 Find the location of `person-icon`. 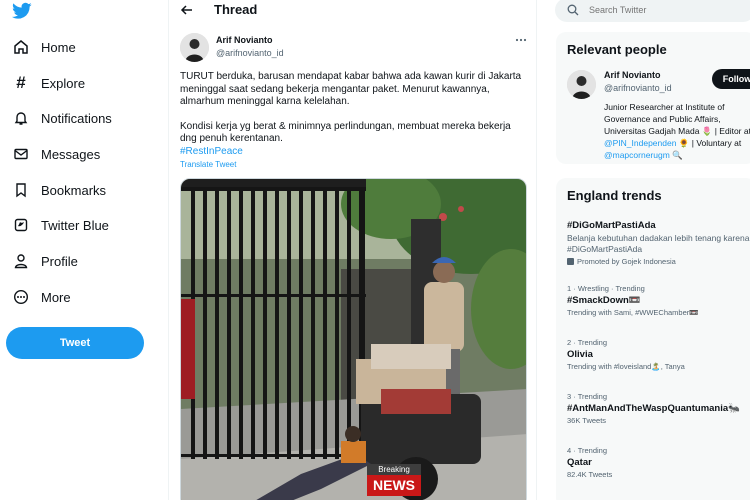

person-icon is located at coordinates (21, 261).